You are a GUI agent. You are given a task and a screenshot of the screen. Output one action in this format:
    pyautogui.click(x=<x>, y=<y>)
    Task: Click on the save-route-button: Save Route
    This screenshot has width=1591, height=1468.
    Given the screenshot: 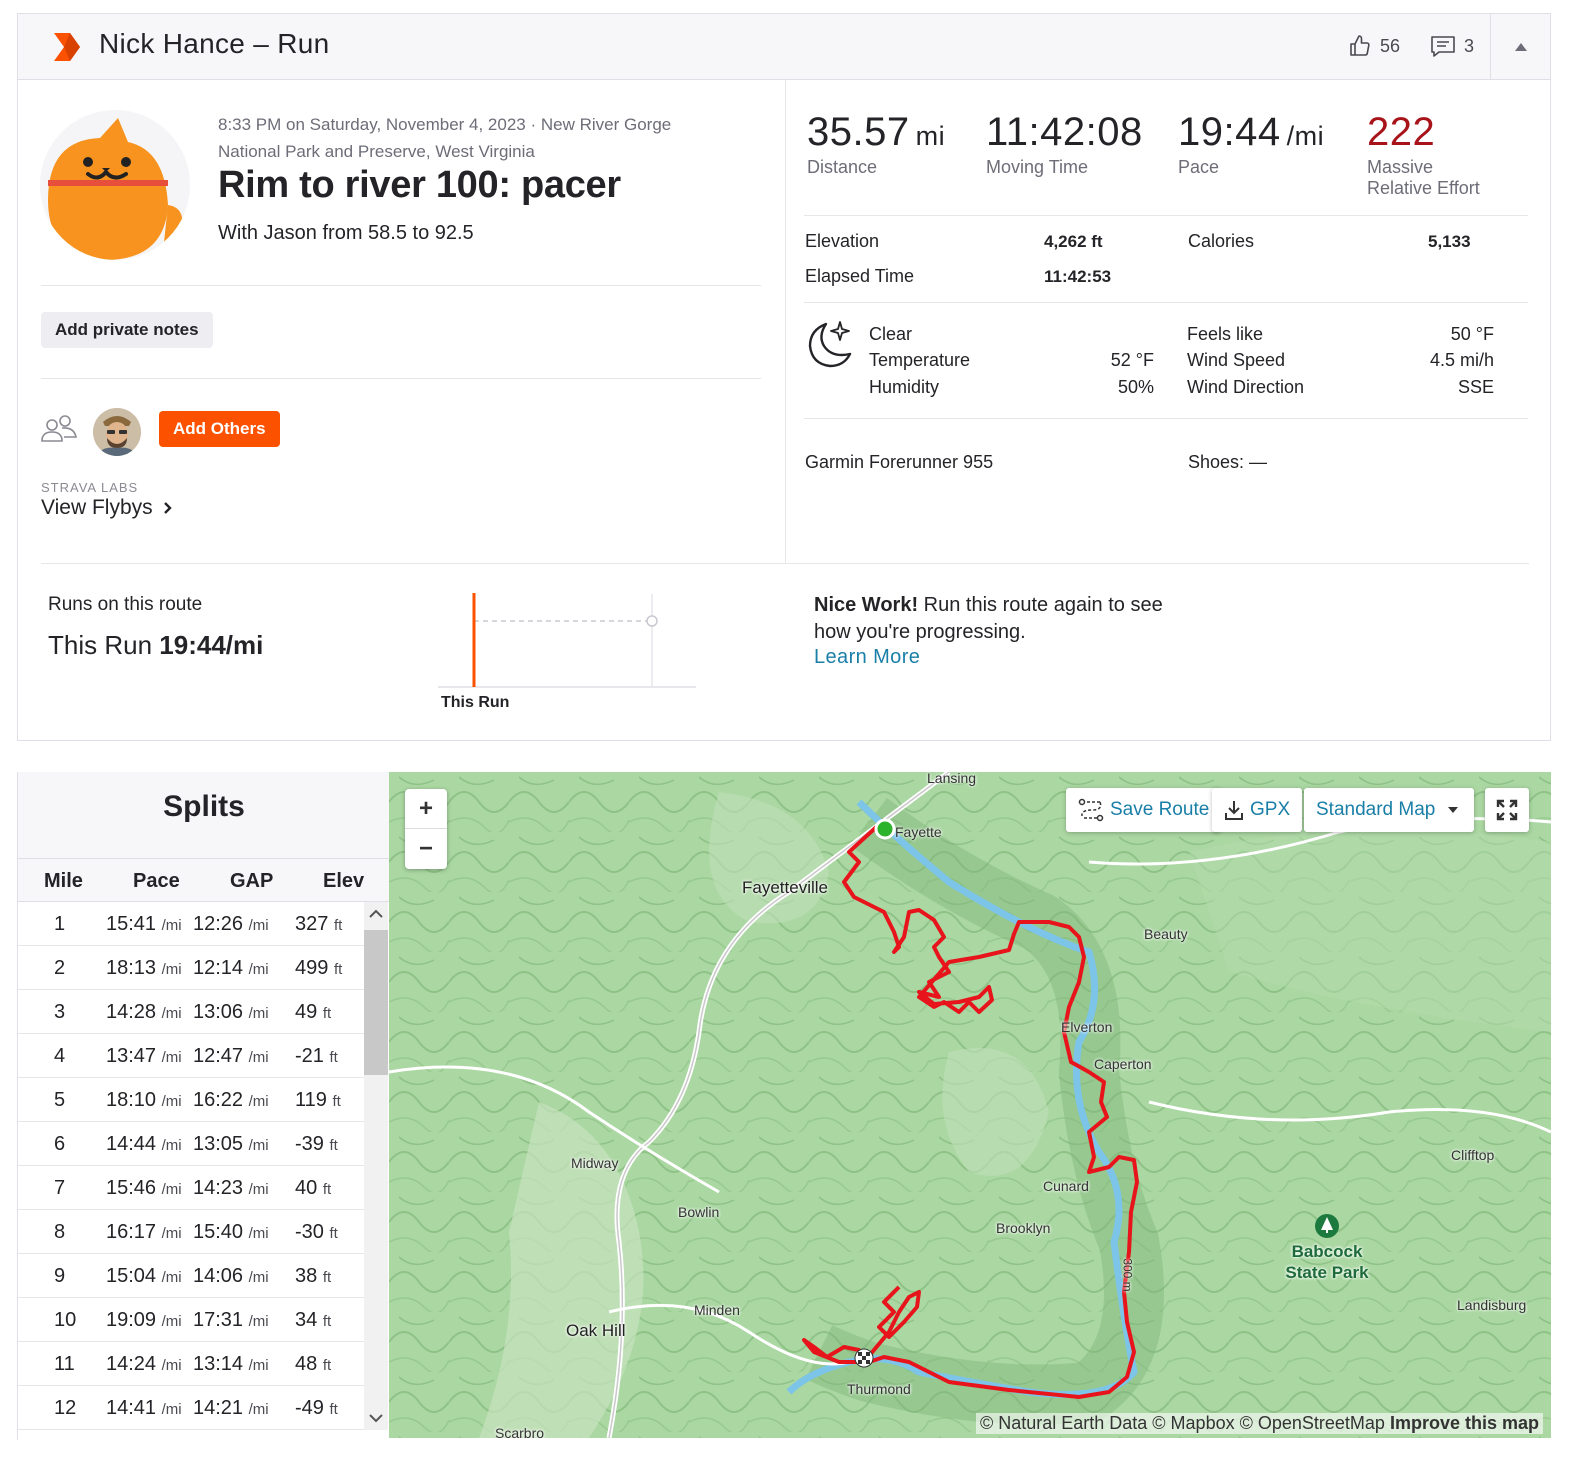 What is the action you would take?
    pyautogui.click(x=1144, y=810)
    